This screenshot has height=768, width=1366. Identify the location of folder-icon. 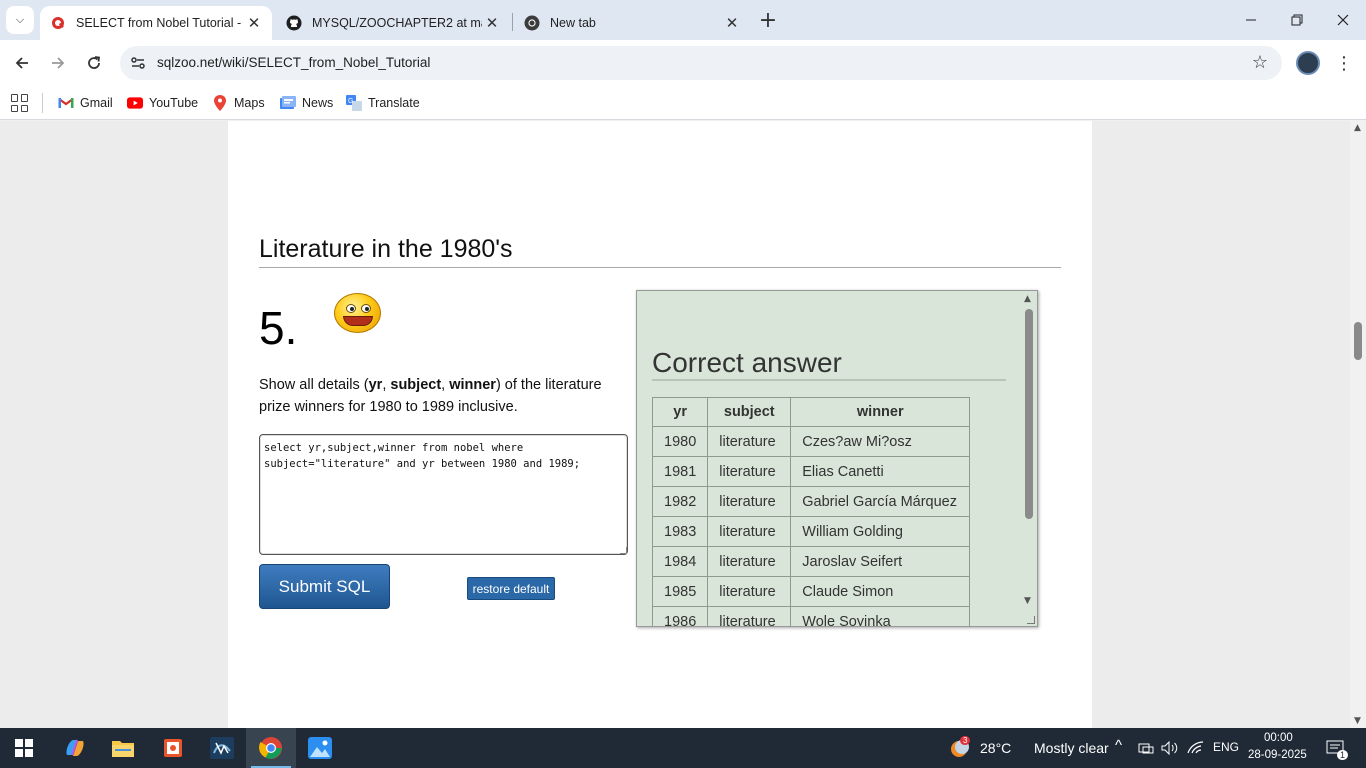
(123, 749).